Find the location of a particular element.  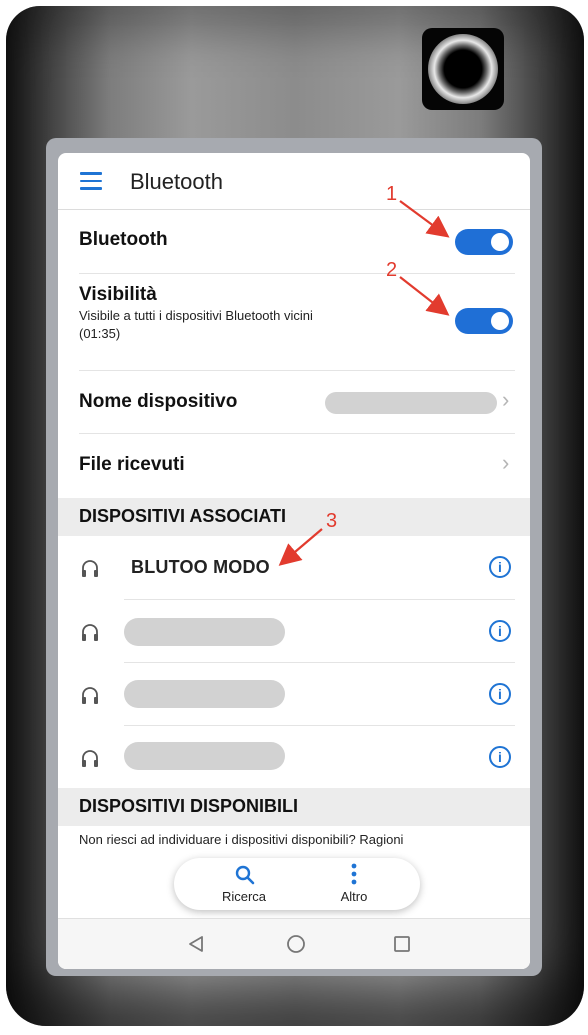

camera-lens is located at coordinates (463, 69).